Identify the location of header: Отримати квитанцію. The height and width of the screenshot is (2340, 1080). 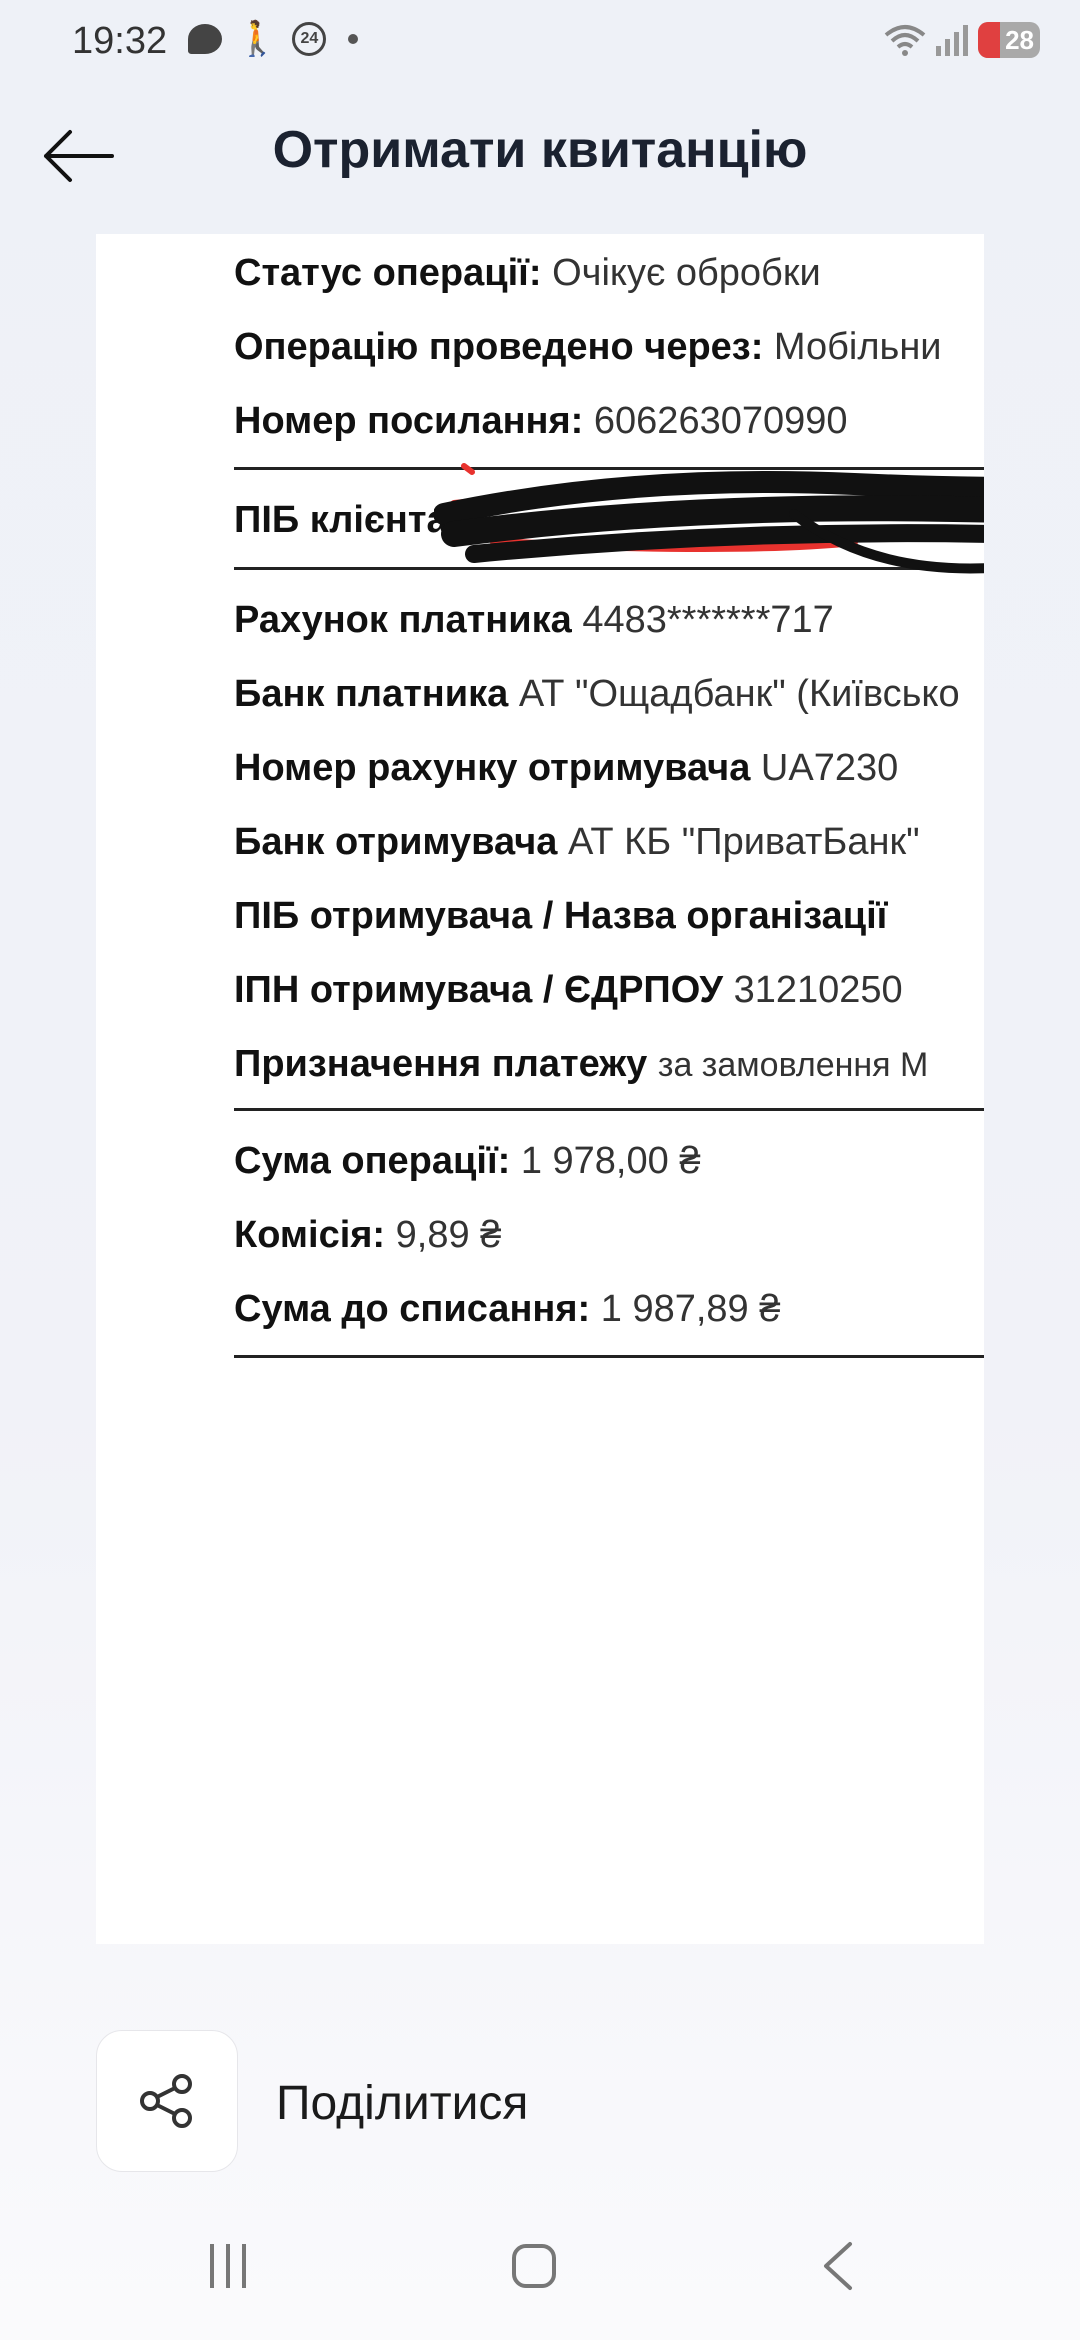
(540, 155).